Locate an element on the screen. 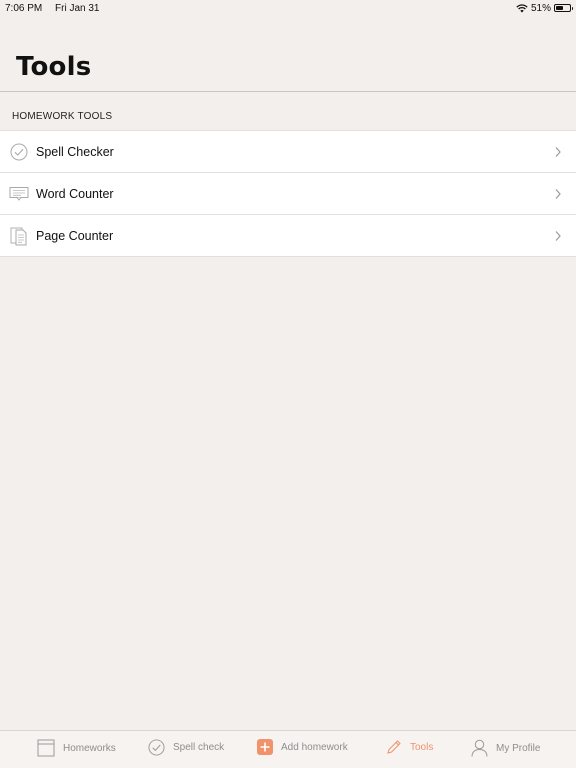 The width and height of the screenshot is (576, 768). tab-spell-check: Spell check is located at coordinates (186, 747).